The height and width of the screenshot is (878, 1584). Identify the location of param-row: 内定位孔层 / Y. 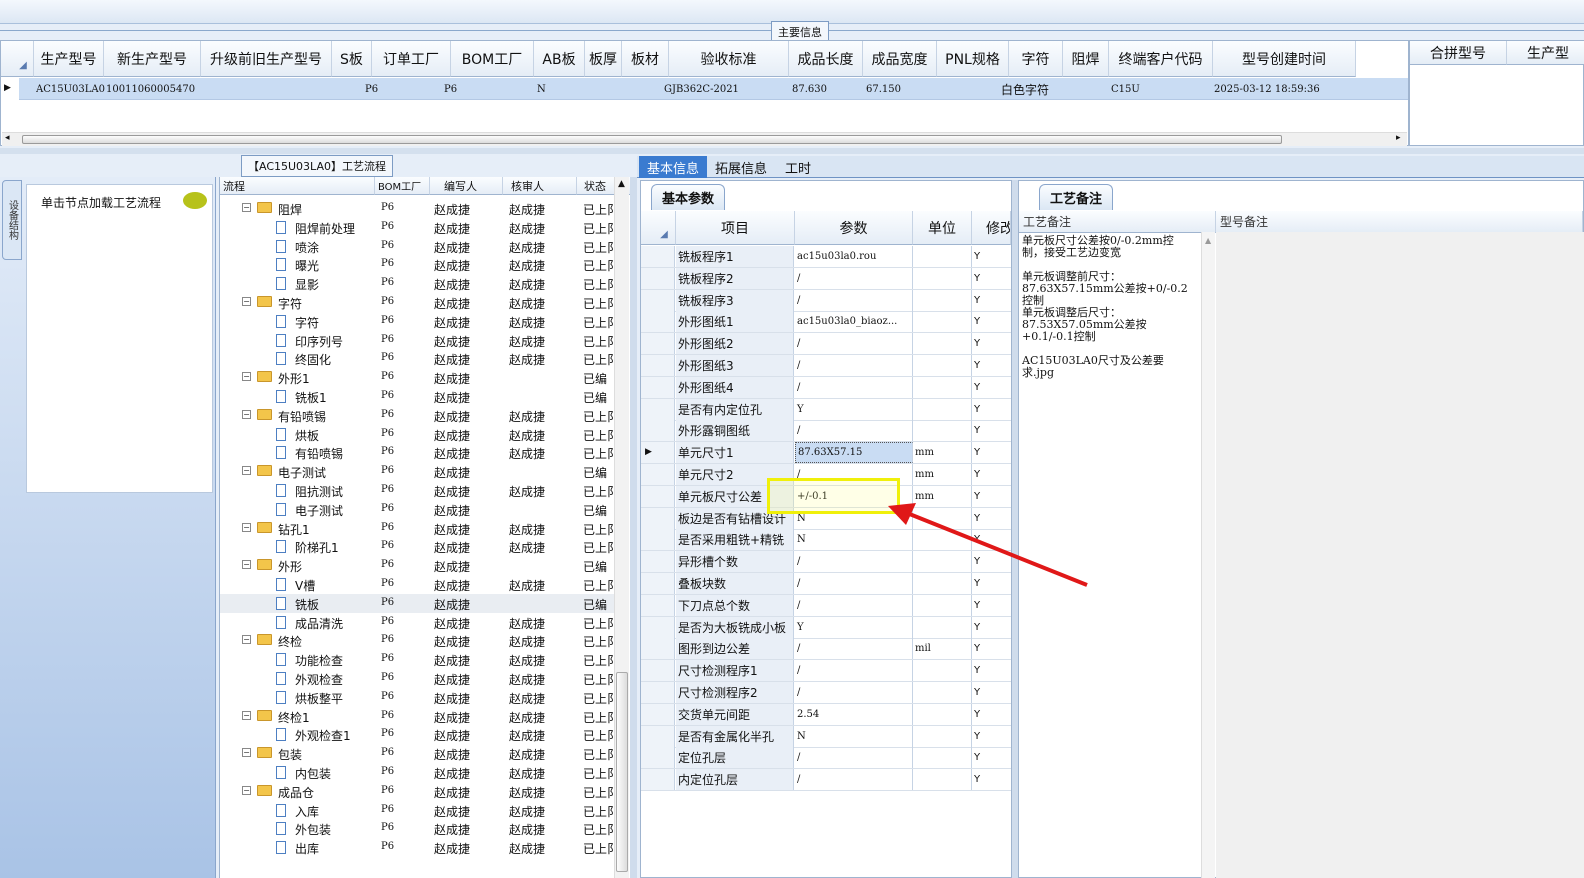
(826, 780).